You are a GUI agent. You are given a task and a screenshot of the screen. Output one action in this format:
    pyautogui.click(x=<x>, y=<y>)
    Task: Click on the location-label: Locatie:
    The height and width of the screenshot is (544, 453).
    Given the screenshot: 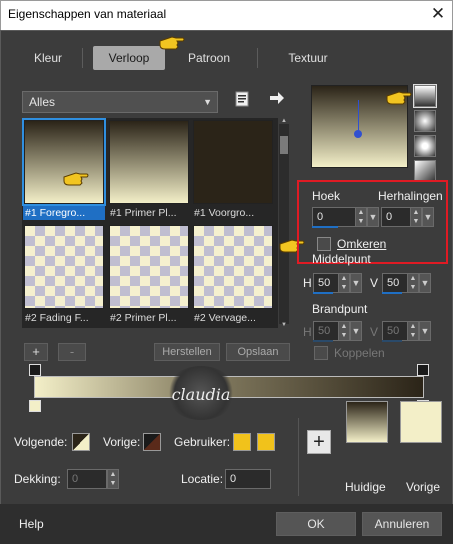 What is the action you would take?
    pyautogui.click(x=202, y=479)
    